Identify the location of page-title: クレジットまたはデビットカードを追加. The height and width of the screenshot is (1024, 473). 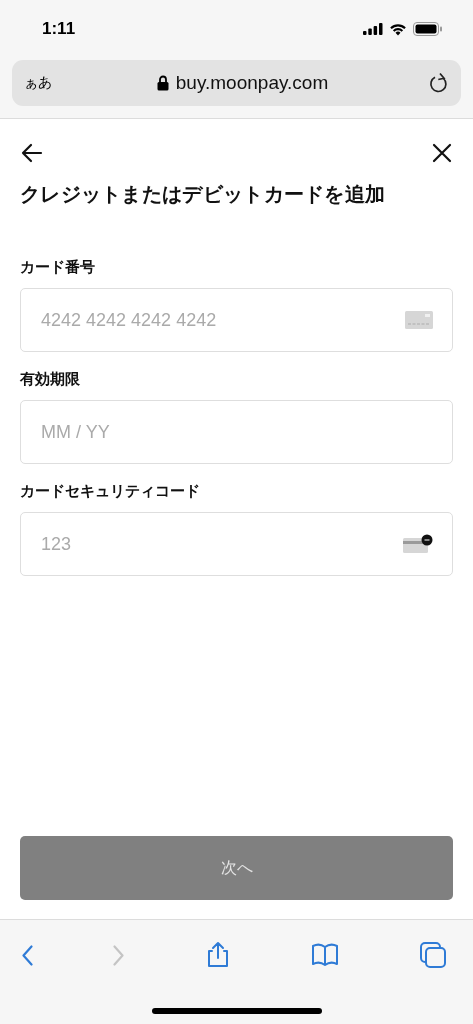
(203, 194).